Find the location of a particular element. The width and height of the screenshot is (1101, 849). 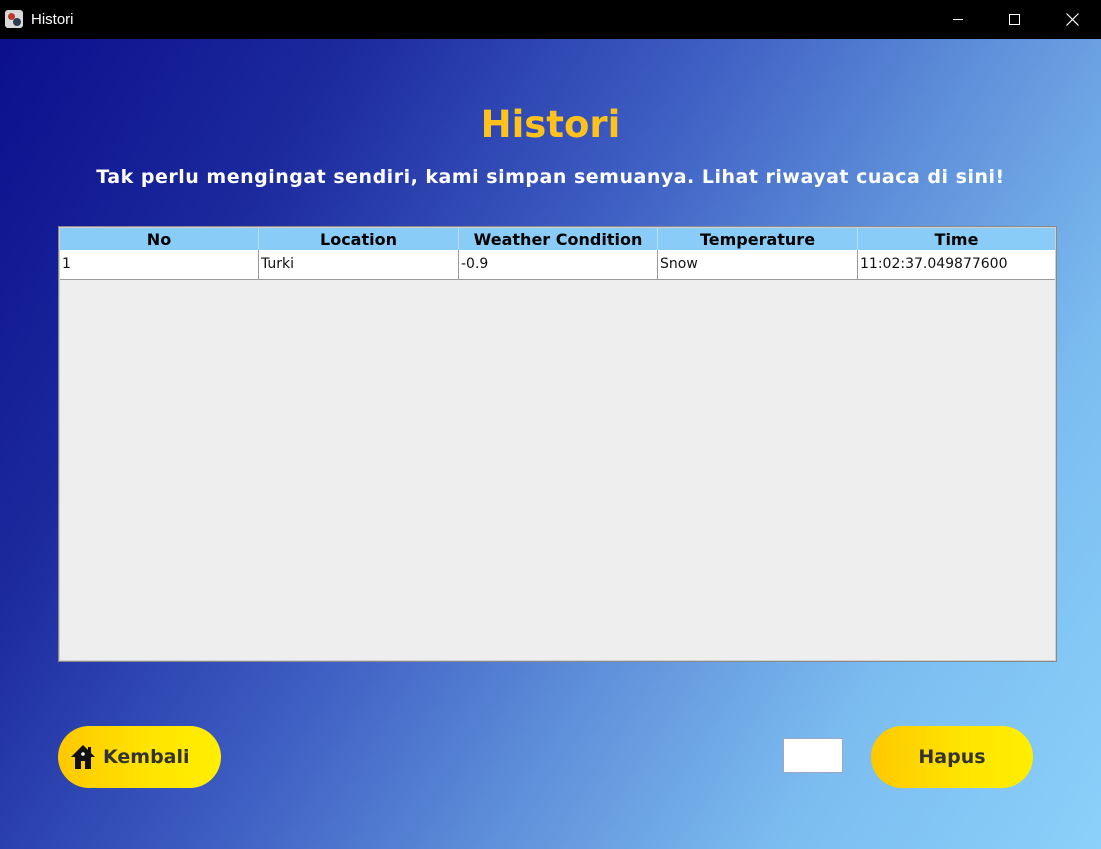

cell-temperature: Snow is located at coordinates (758, 264).